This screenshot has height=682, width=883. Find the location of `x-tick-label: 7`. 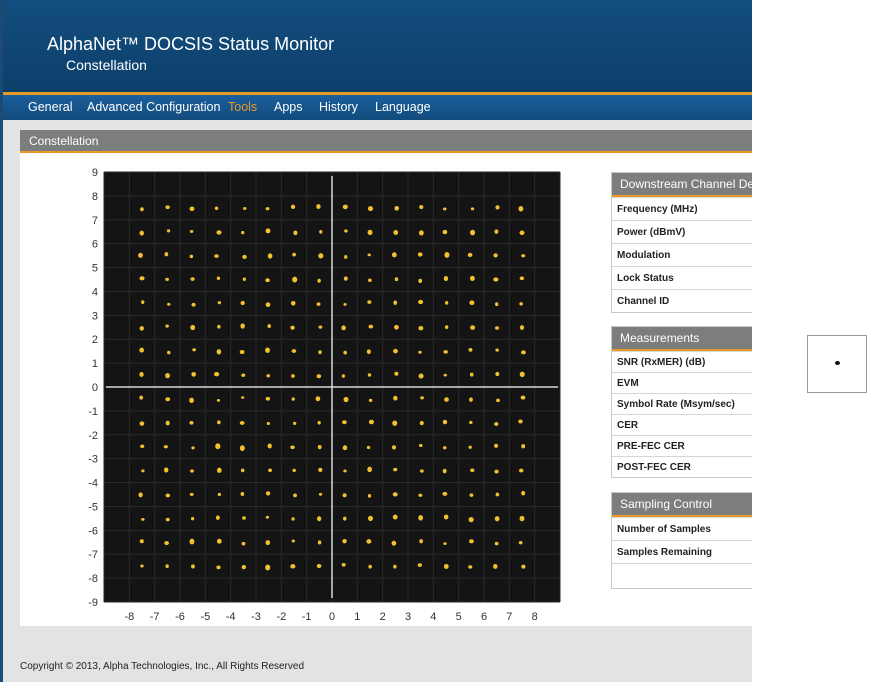

x-tick-label: 7 is located at coordinates (509, 617).